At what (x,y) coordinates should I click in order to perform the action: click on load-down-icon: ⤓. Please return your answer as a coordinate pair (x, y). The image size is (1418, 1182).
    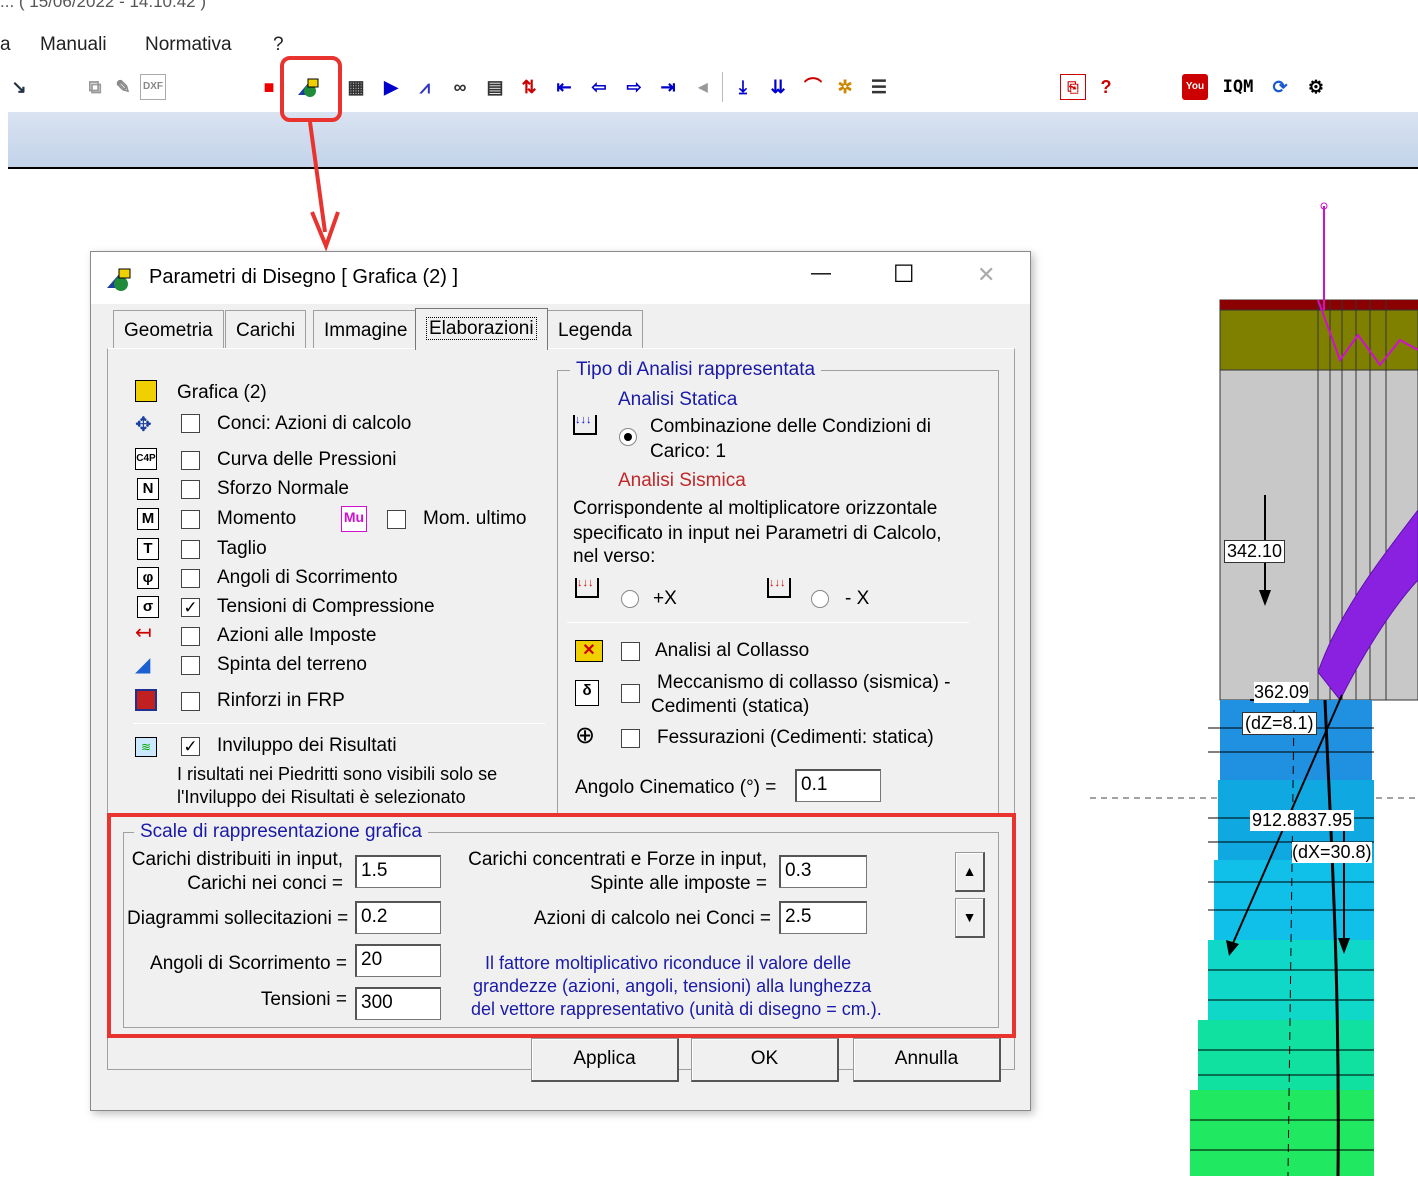
    Looking at the image, I should click on (743, 87).